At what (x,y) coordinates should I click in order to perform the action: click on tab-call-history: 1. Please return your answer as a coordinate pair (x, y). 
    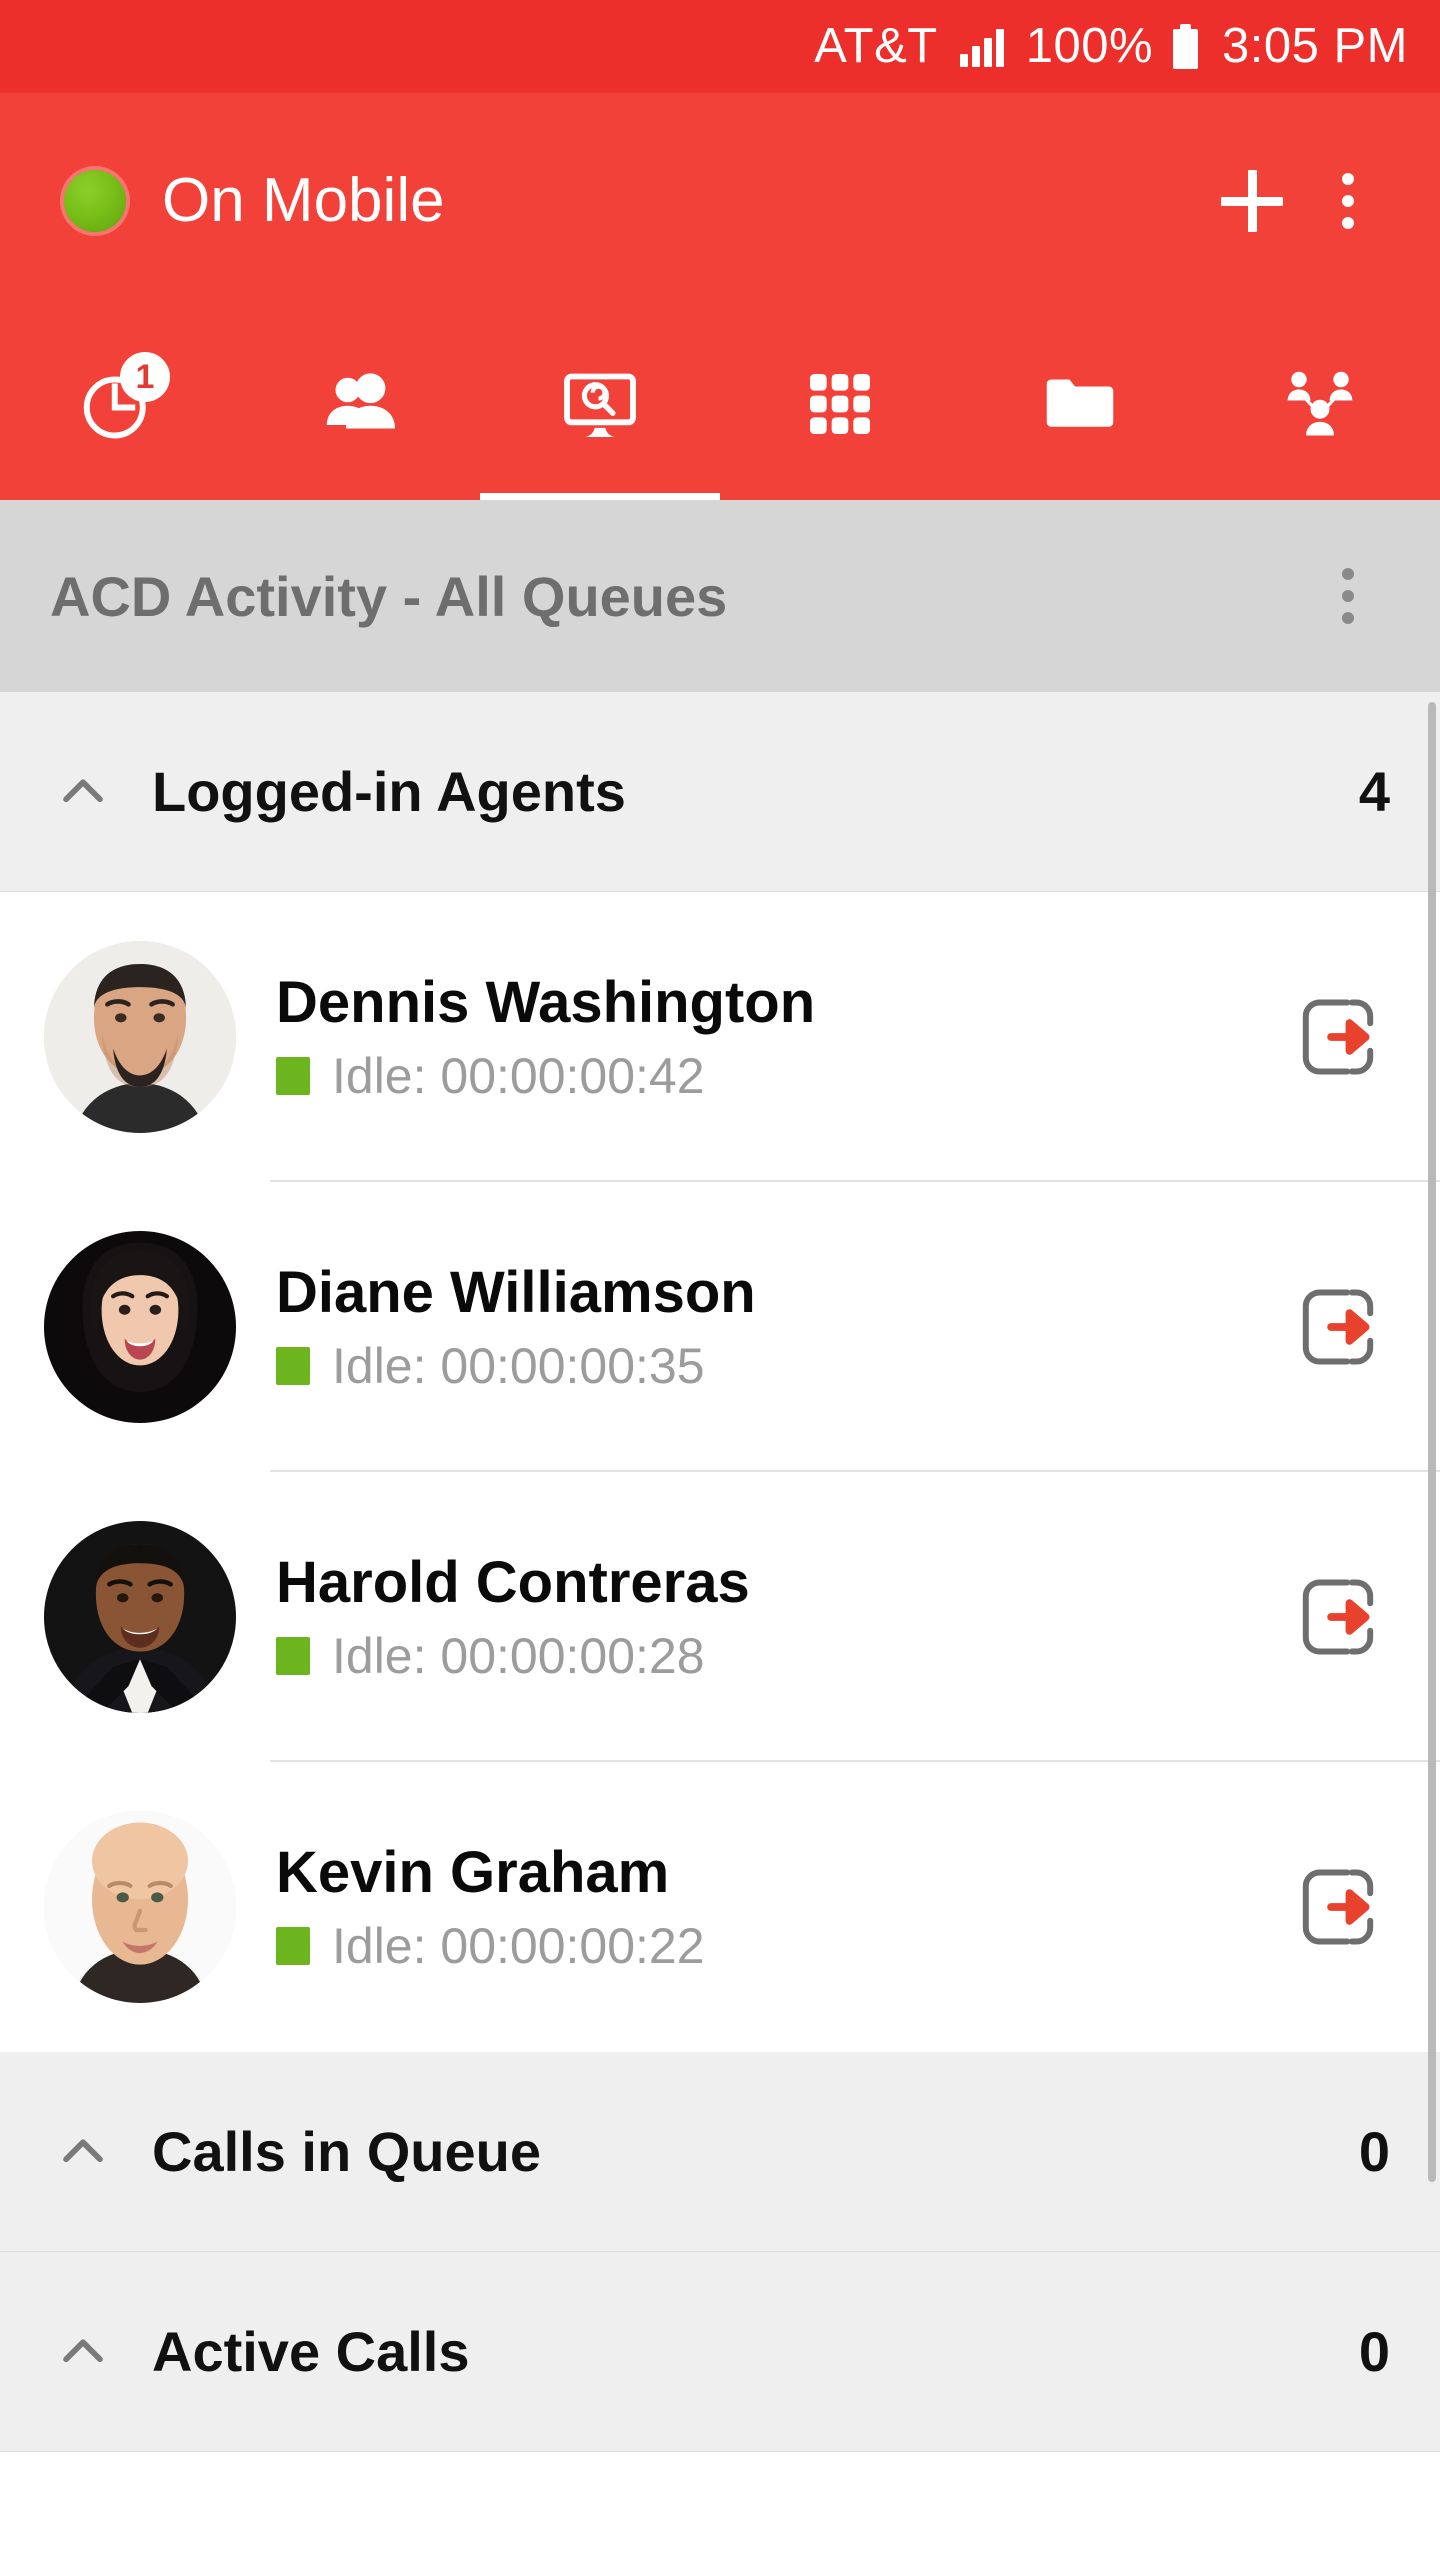
    Looking at the image, I should click on (120, 404).